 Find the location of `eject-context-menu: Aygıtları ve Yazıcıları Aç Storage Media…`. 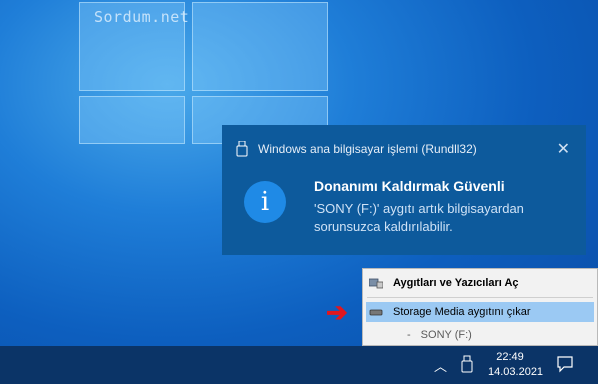

eject-context-menu: Aygıtları ve Yazıcıları Aç Storage Media… is located at coordinates (480, 307).